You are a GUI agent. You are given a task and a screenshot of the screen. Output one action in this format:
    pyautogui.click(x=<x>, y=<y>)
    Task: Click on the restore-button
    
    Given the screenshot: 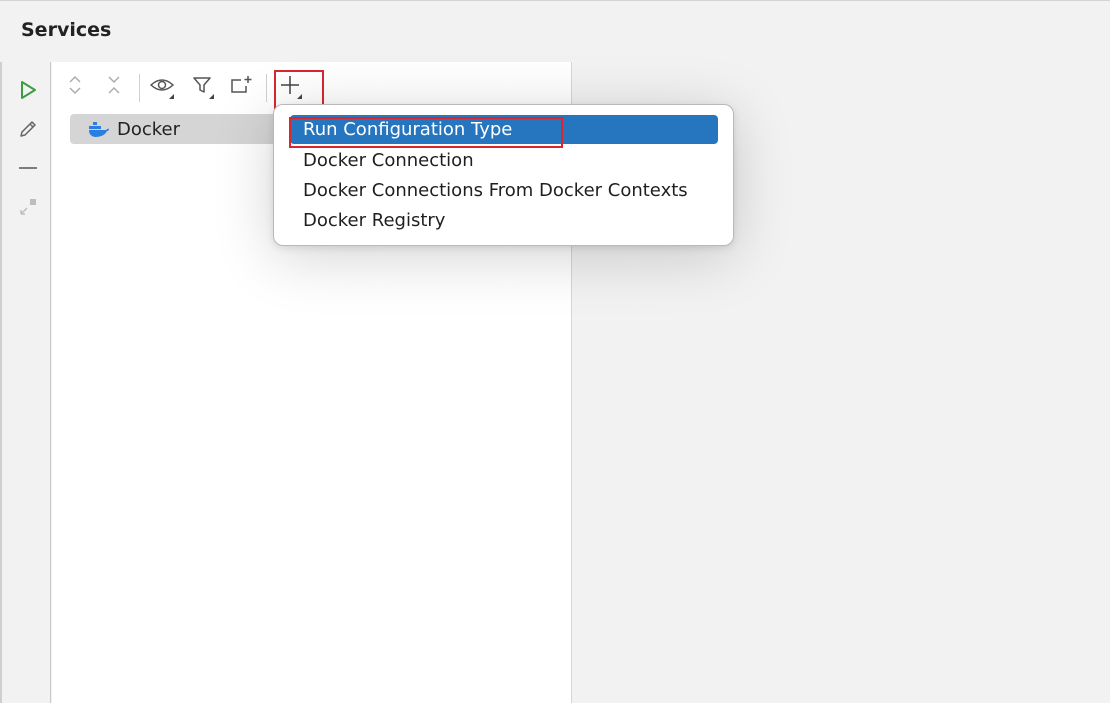 What is the action you would take?
    pyautogui.click(x=28, y=209)
    